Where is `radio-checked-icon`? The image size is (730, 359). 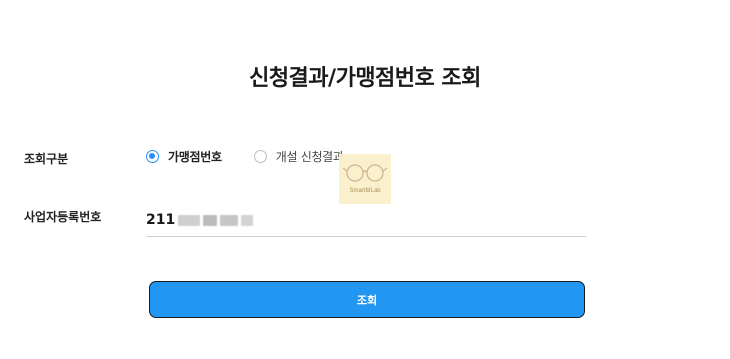
radio-checked-icon is located at coordinates (152, 156).